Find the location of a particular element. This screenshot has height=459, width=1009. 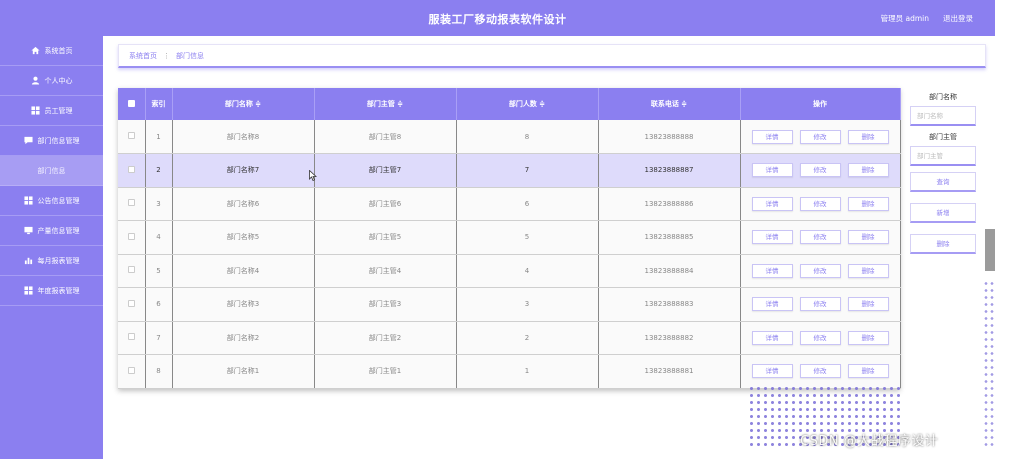

sidebar-item-label: 系统首页 is located at coordinates (58, 50).